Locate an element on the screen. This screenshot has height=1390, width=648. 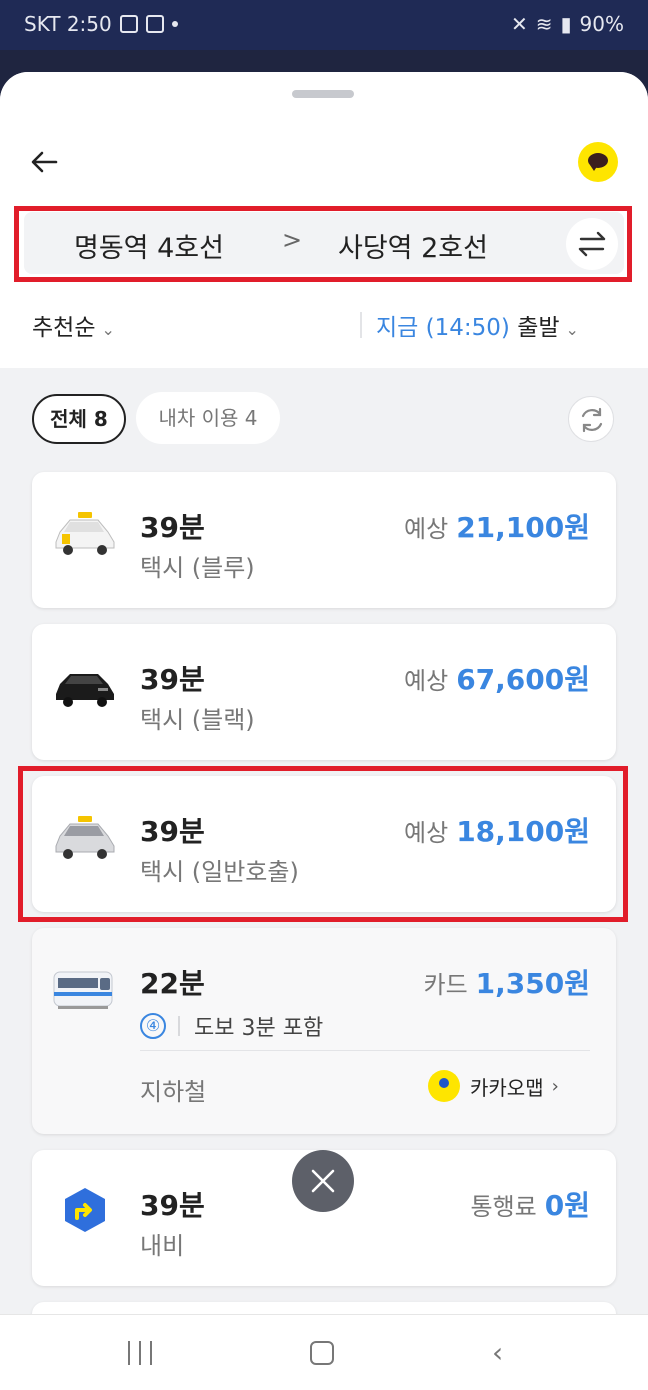
trip-duration: 22분 is located at coordinates (172, 983).